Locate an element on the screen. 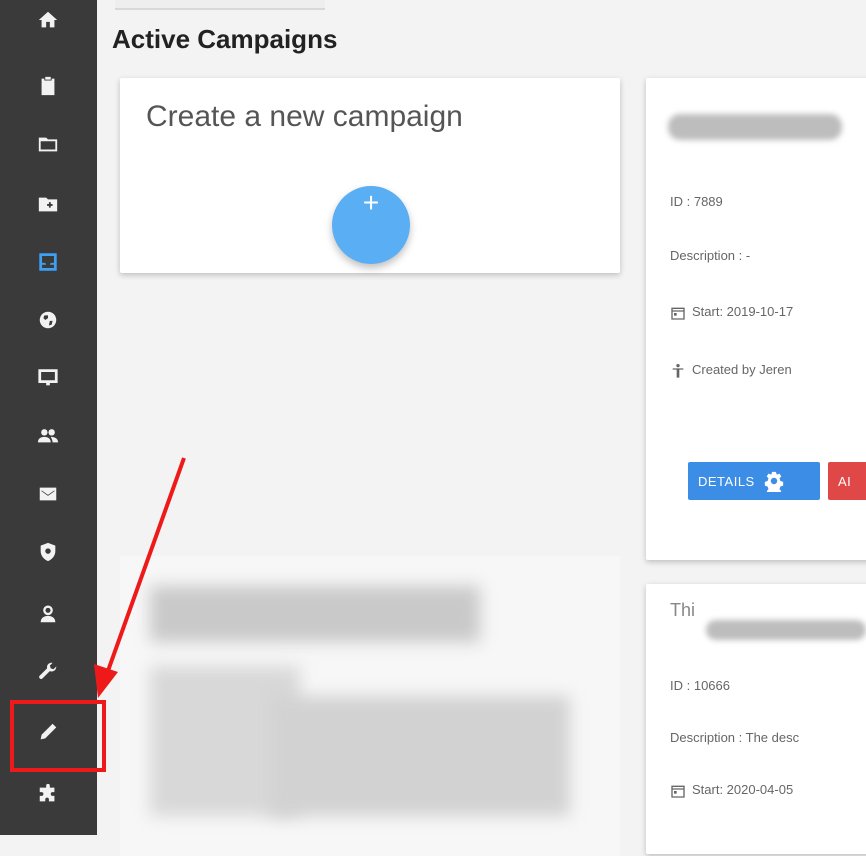  nav-mail is located at coordinates (48, 494).